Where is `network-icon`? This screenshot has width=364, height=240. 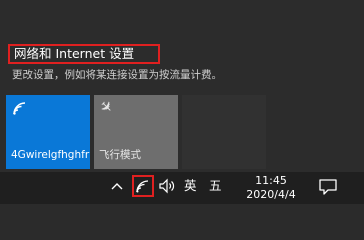 network-icon is located at coordinates (142, 186).